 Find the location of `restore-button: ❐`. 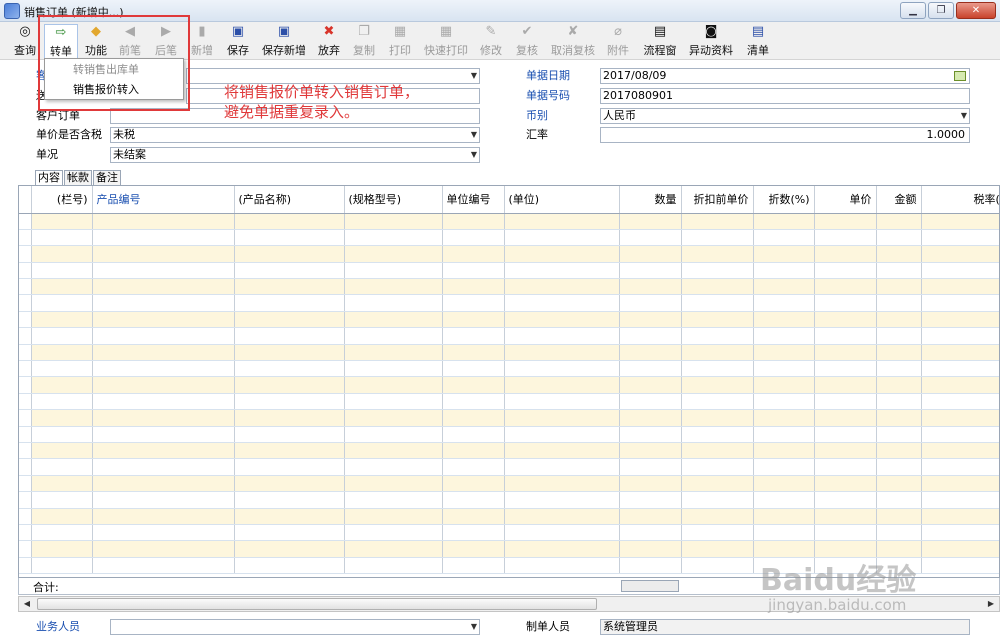

restore-button: ❐ is located at coordinates (941, 10).